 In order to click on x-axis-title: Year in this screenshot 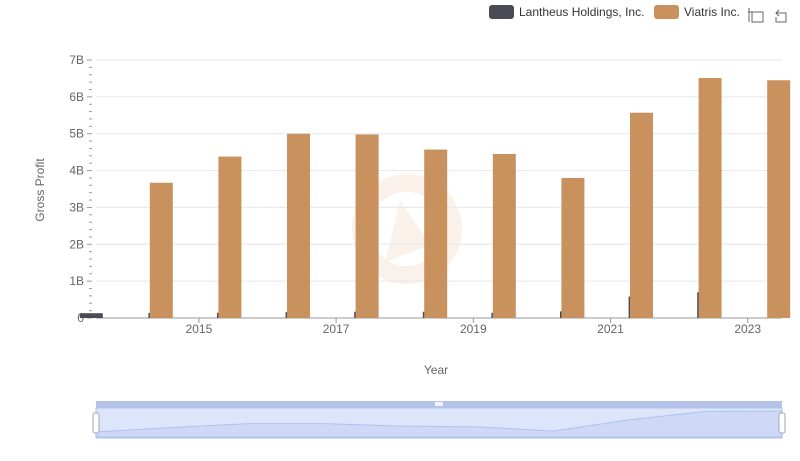, I will do `click(436, 370)`.